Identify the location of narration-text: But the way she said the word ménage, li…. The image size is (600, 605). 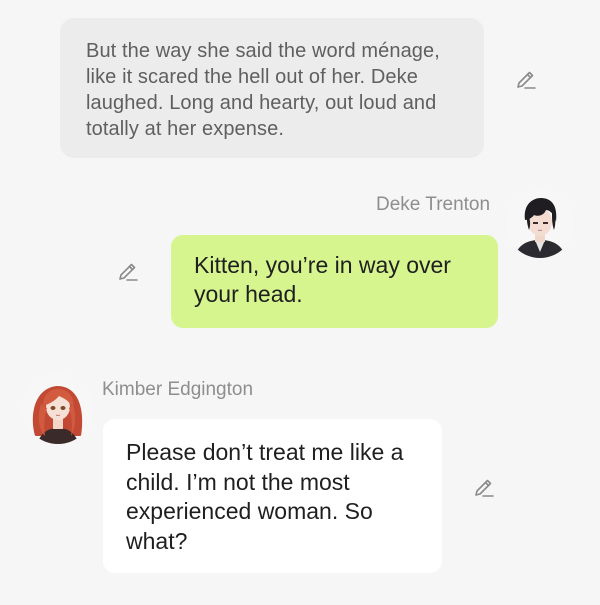
(263, 90).